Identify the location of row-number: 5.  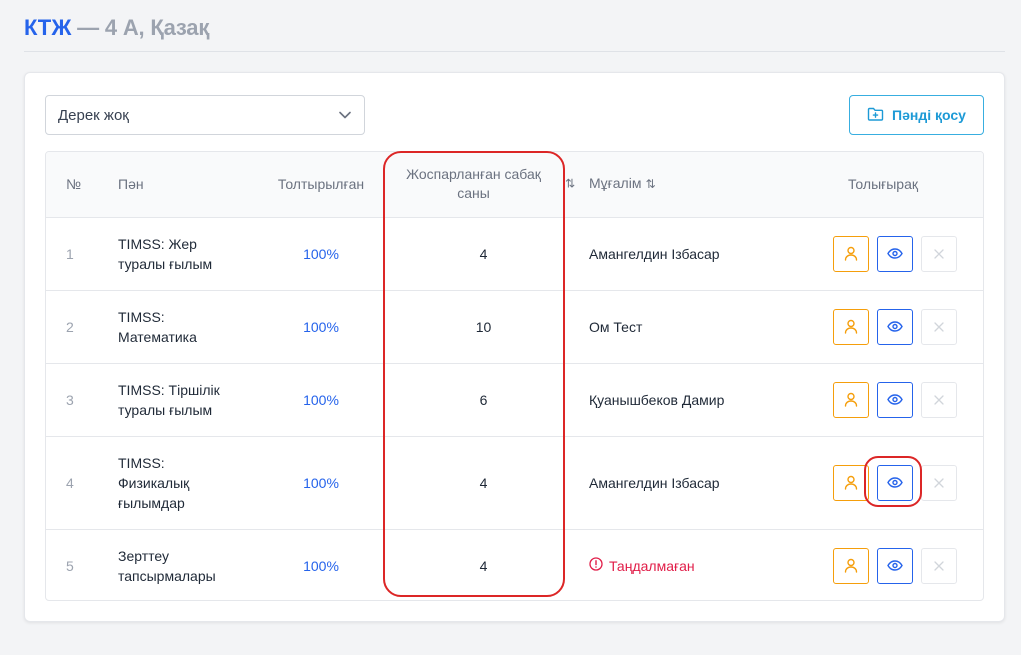
(76, 564).